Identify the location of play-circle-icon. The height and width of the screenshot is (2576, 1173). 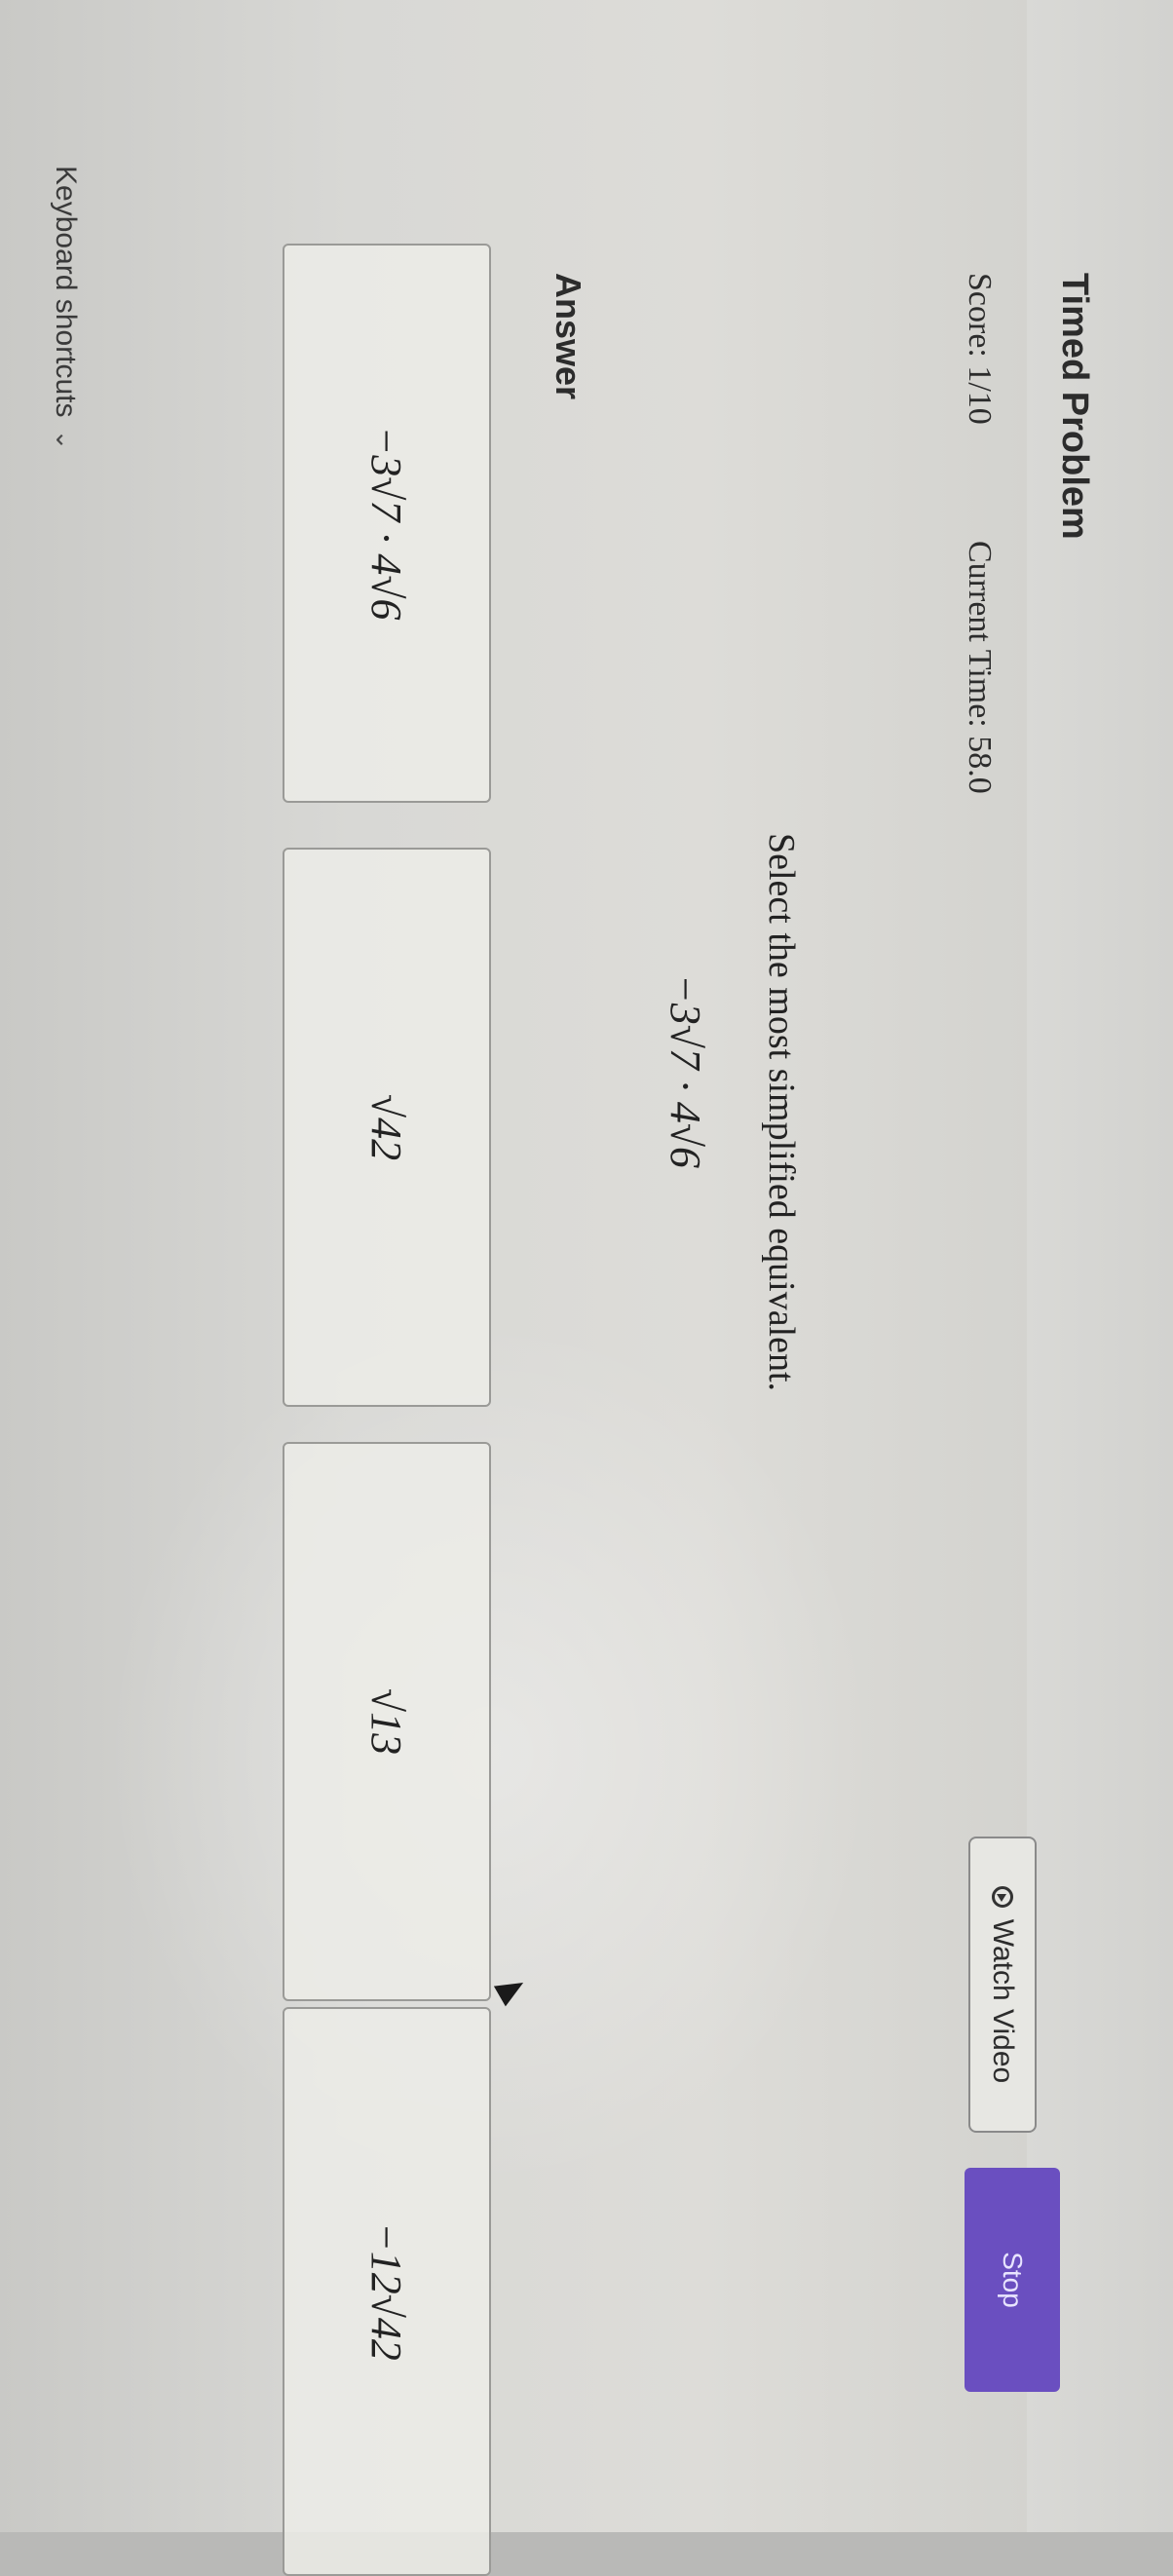
(1002, 1896).